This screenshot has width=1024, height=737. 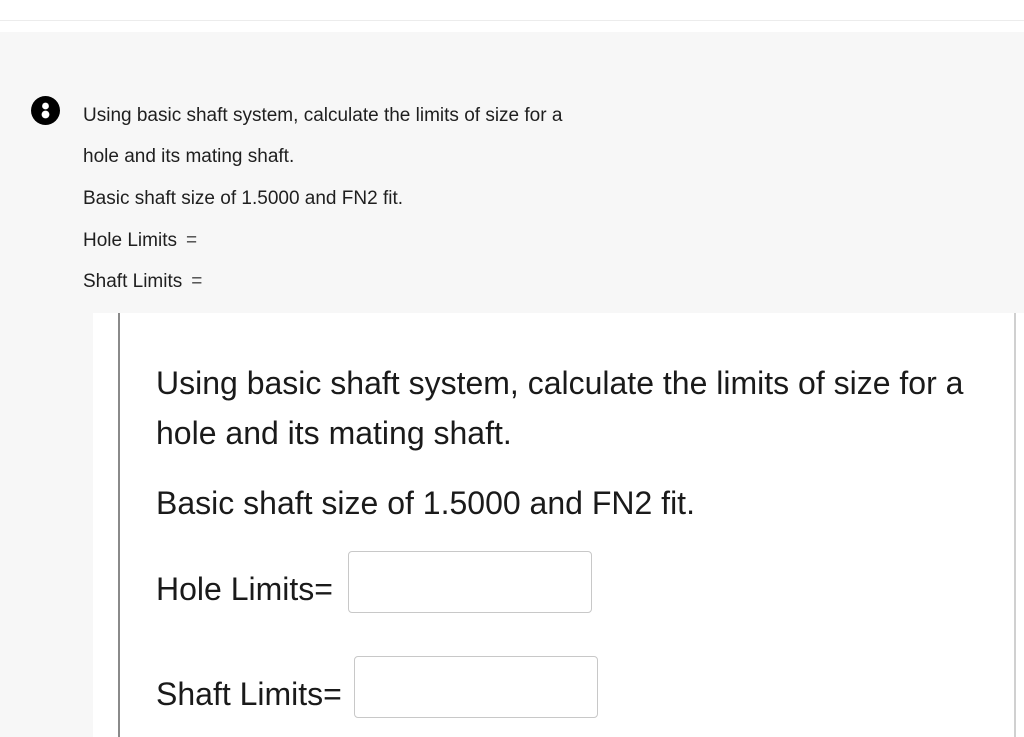 I want to click on hole-limits-label: Hole Limits, so click(x=130, y=240).